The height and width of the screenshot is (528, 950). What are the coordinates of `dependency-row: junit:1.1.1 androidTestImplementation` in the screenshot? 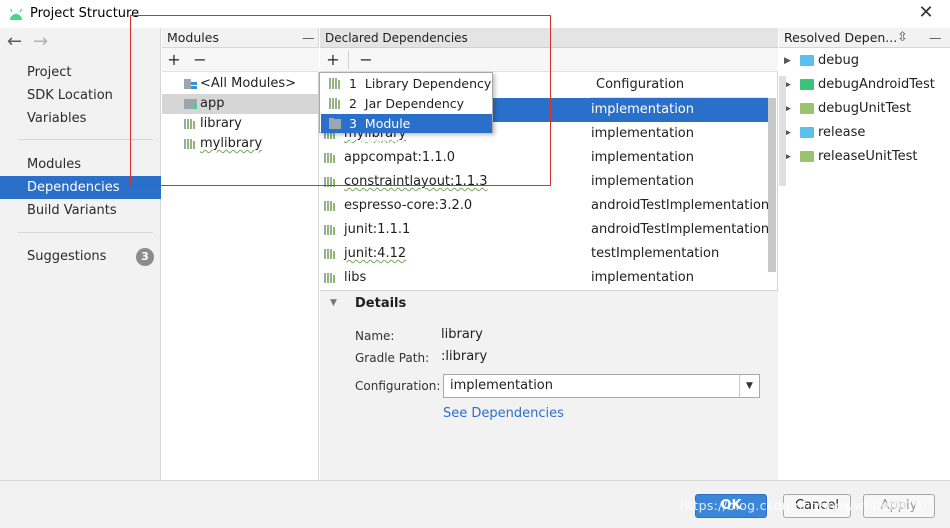 It's located at (545, 230).